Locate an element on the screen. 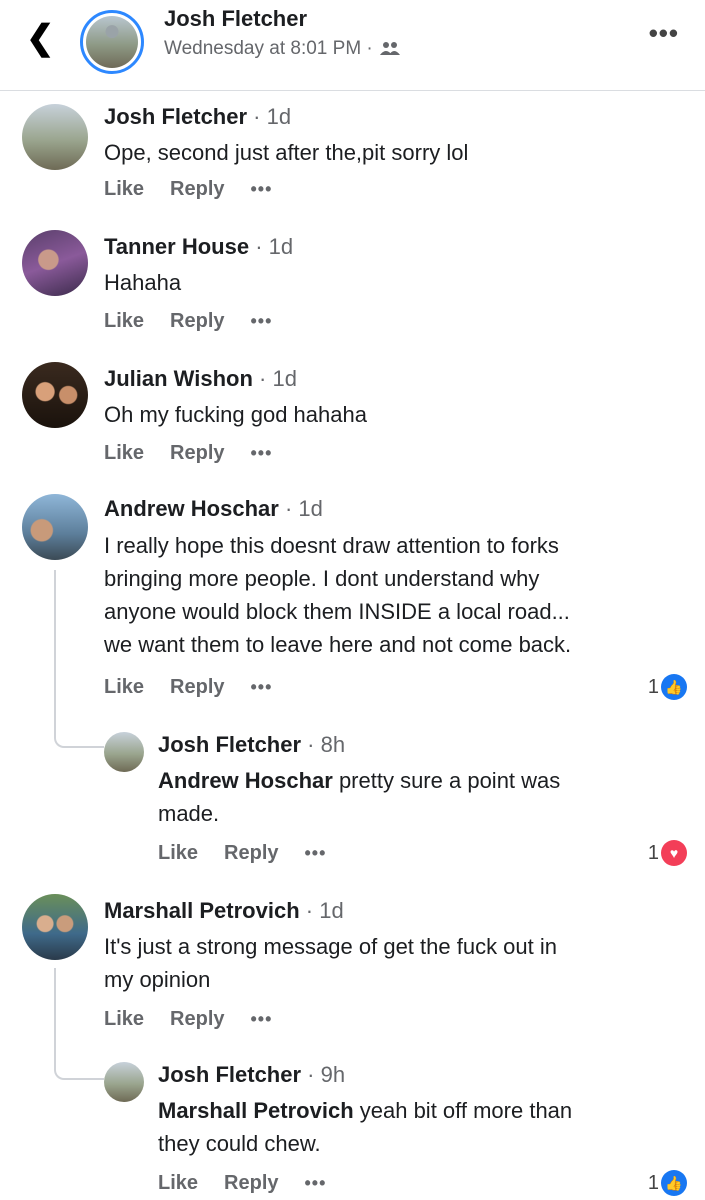 This screenshot has width=705, height=1200. chevron-left-icon: ❮ is located at coordinates (41, 38).